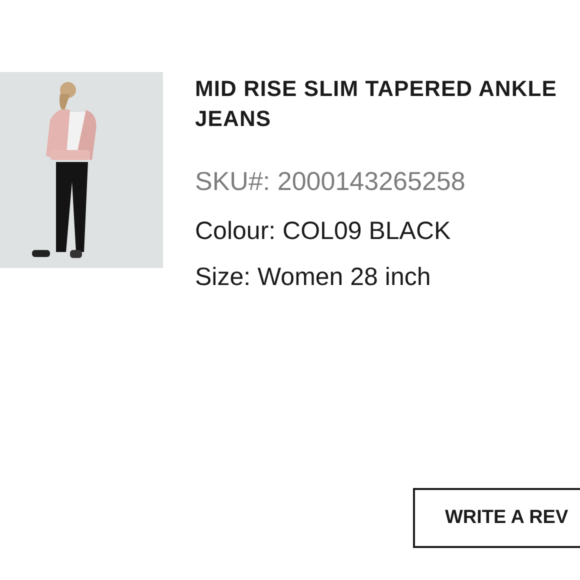 This screenshot has width=580, height=580. I want to click on sku-text: SKU#: 2000143265258, so click(330, 181).